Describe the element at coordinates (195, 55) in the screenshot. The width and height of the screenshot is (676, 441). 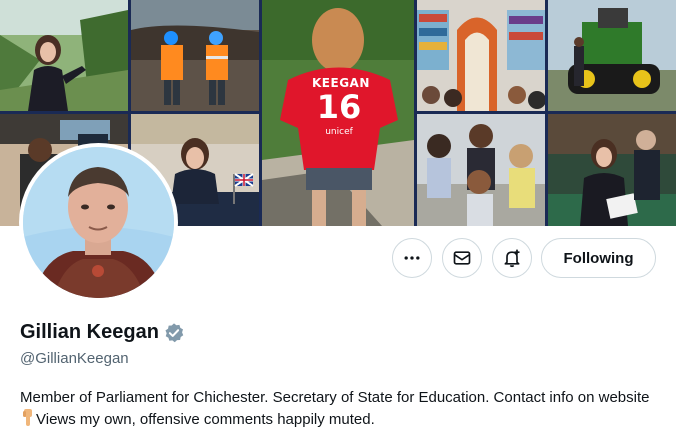
I see `banner-photo-construction` at that location.